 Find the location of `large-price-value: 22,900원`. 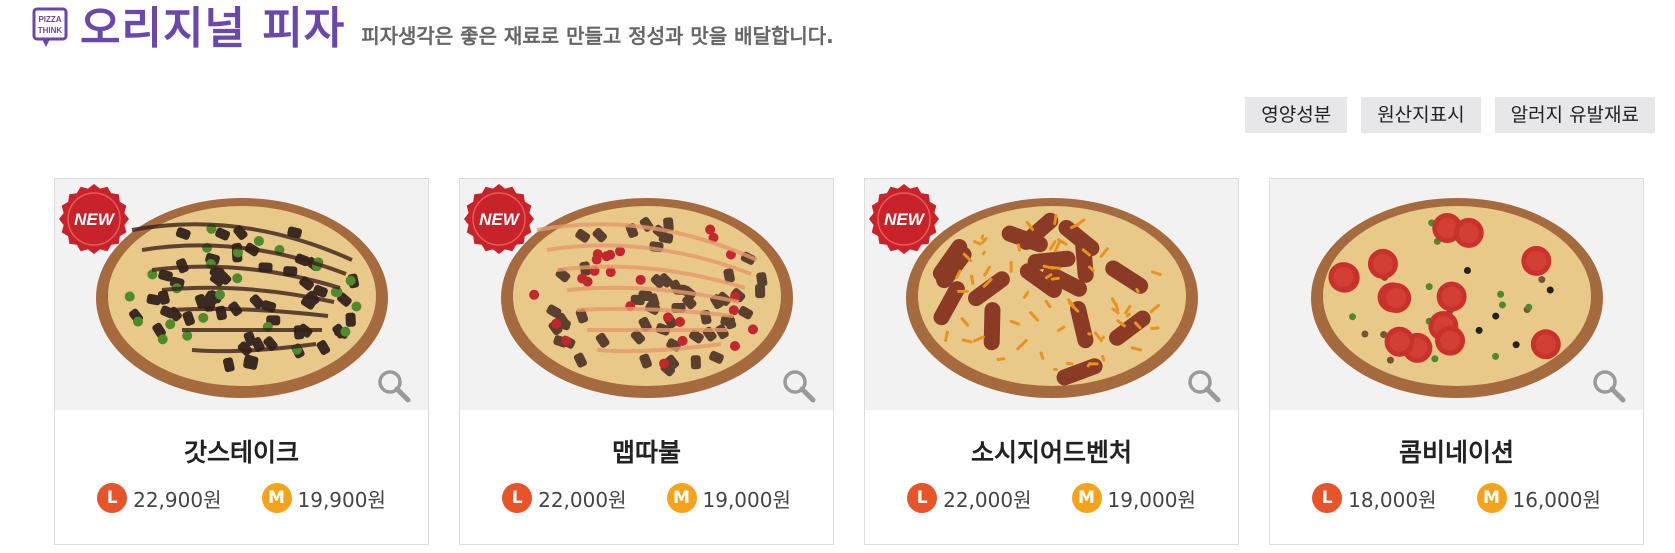

large-price-value: 22,900원 is located at coordinates (177, 499).